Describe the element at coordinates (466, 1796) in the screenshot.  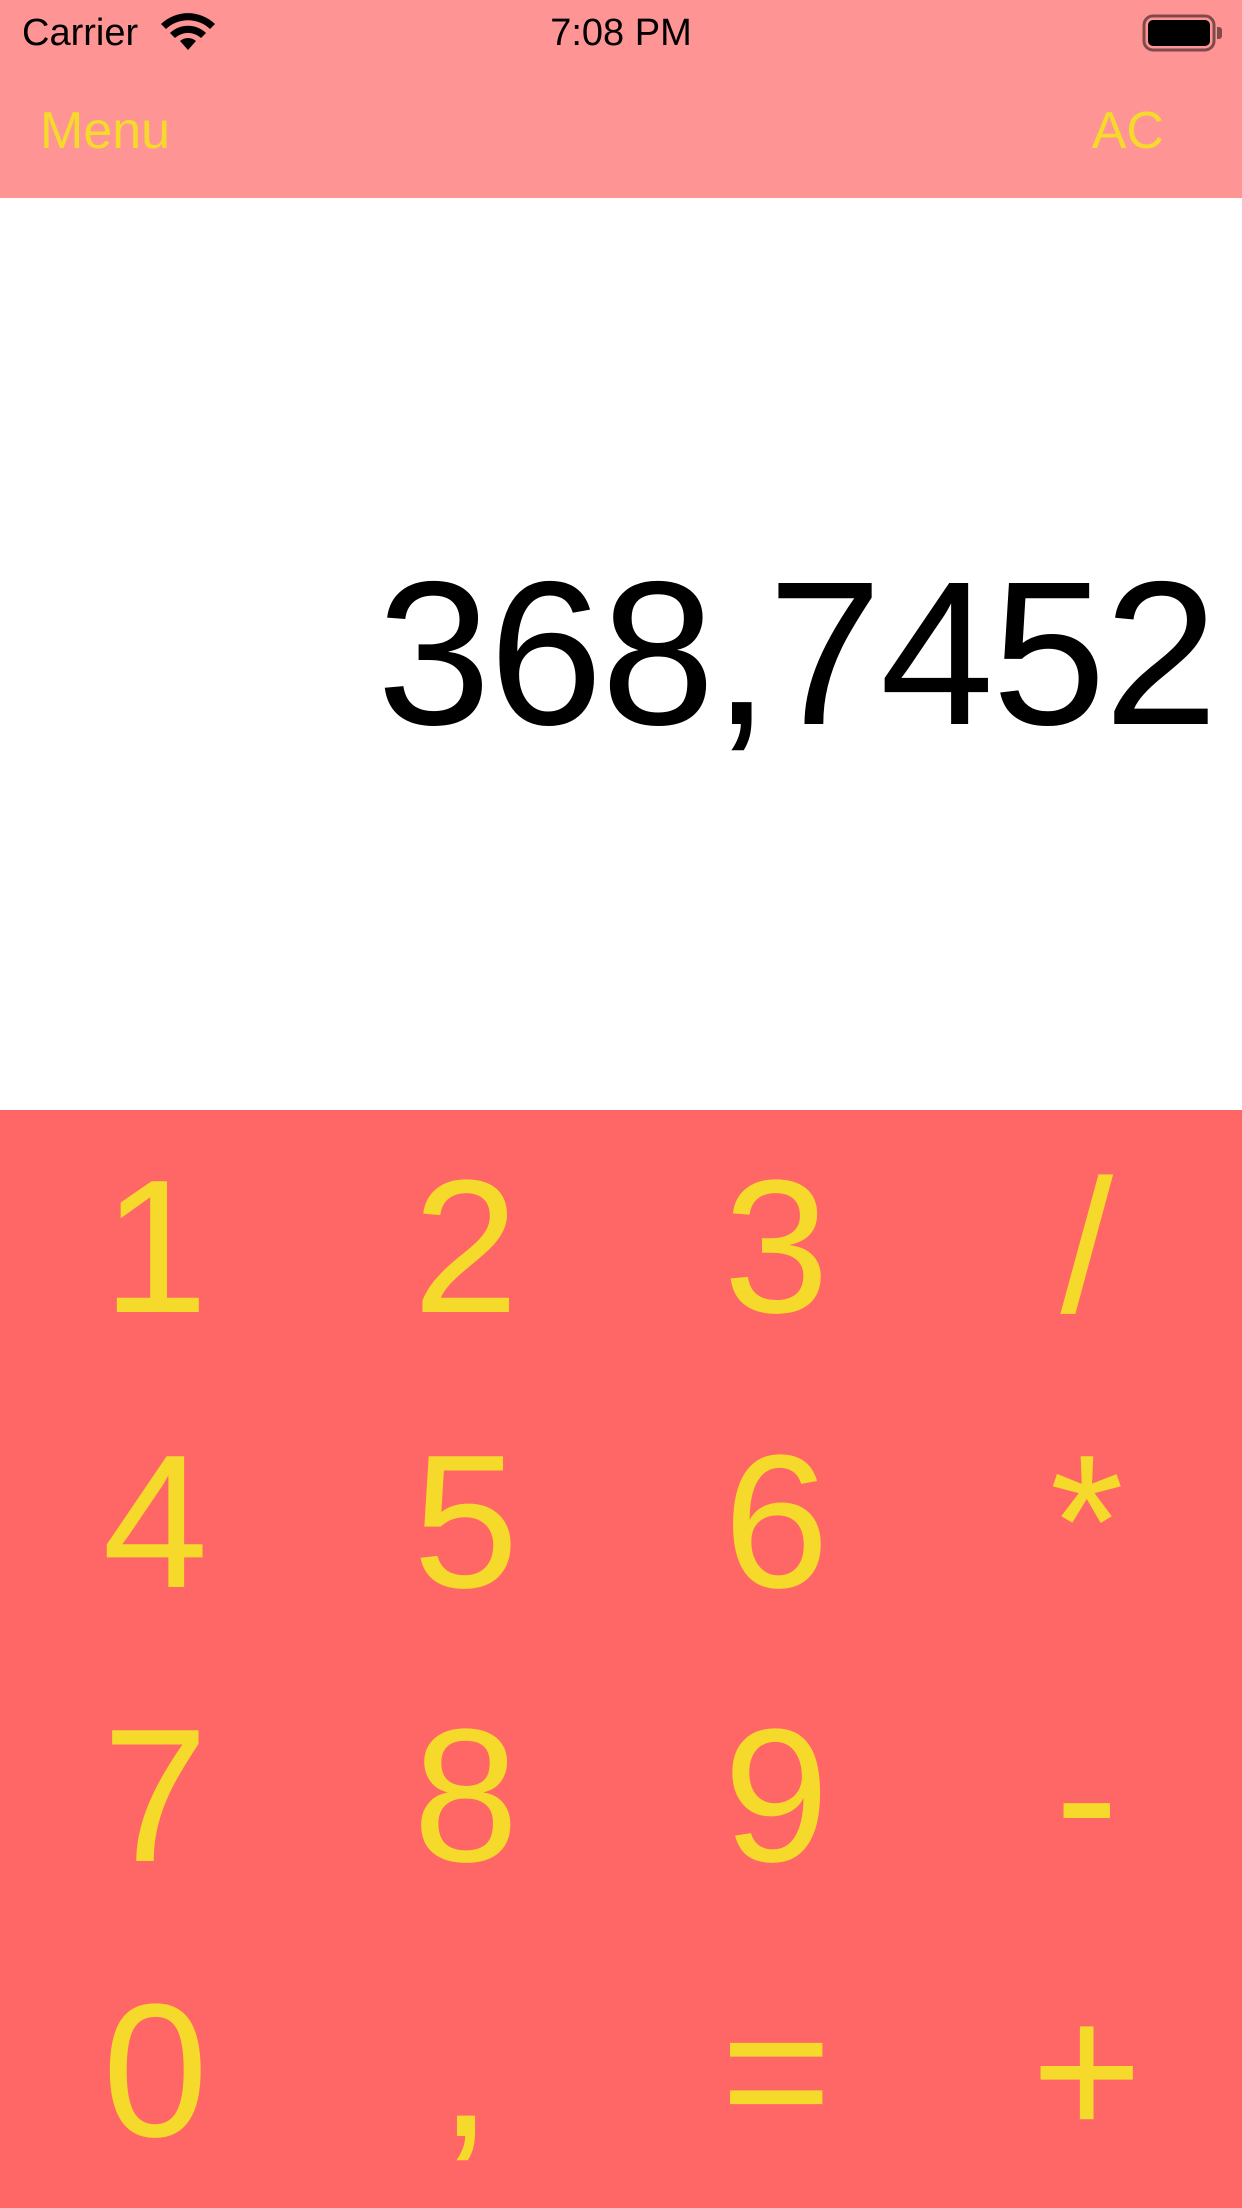
I see `key-8: 8` at that location.